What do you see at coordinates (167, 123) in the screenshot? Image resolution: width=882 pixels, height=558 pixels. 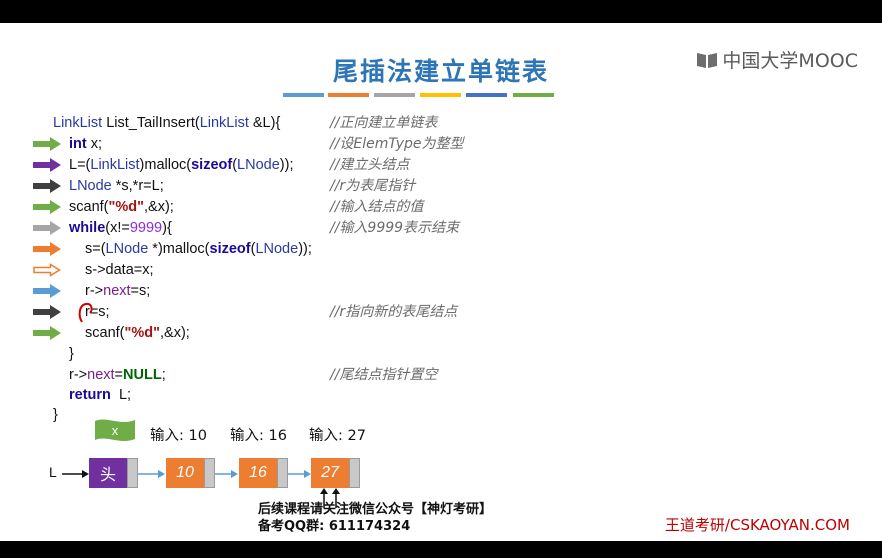 I see `code-line-1: LinkList List_TailInsert(LinkList &L){` at bounding box center [167, 123].